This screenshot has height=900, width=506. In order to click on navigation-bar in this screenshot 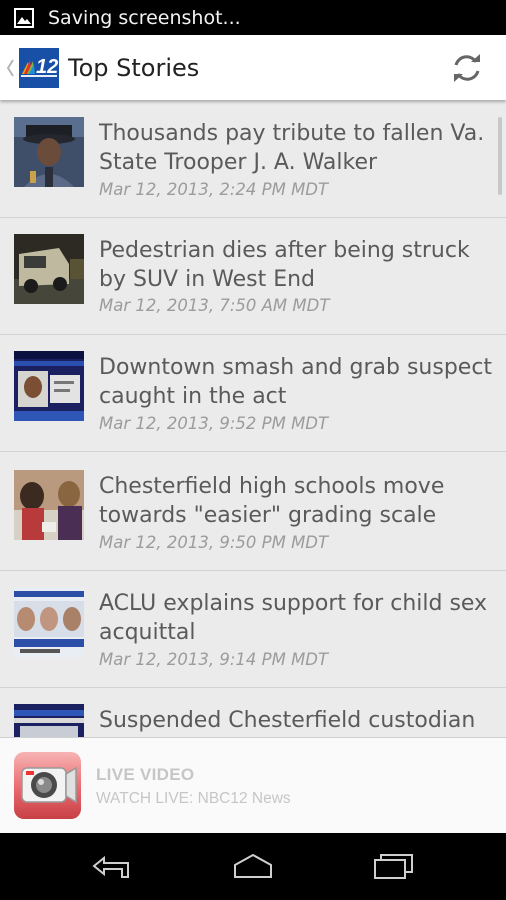, I will do `click(253, 866)`.